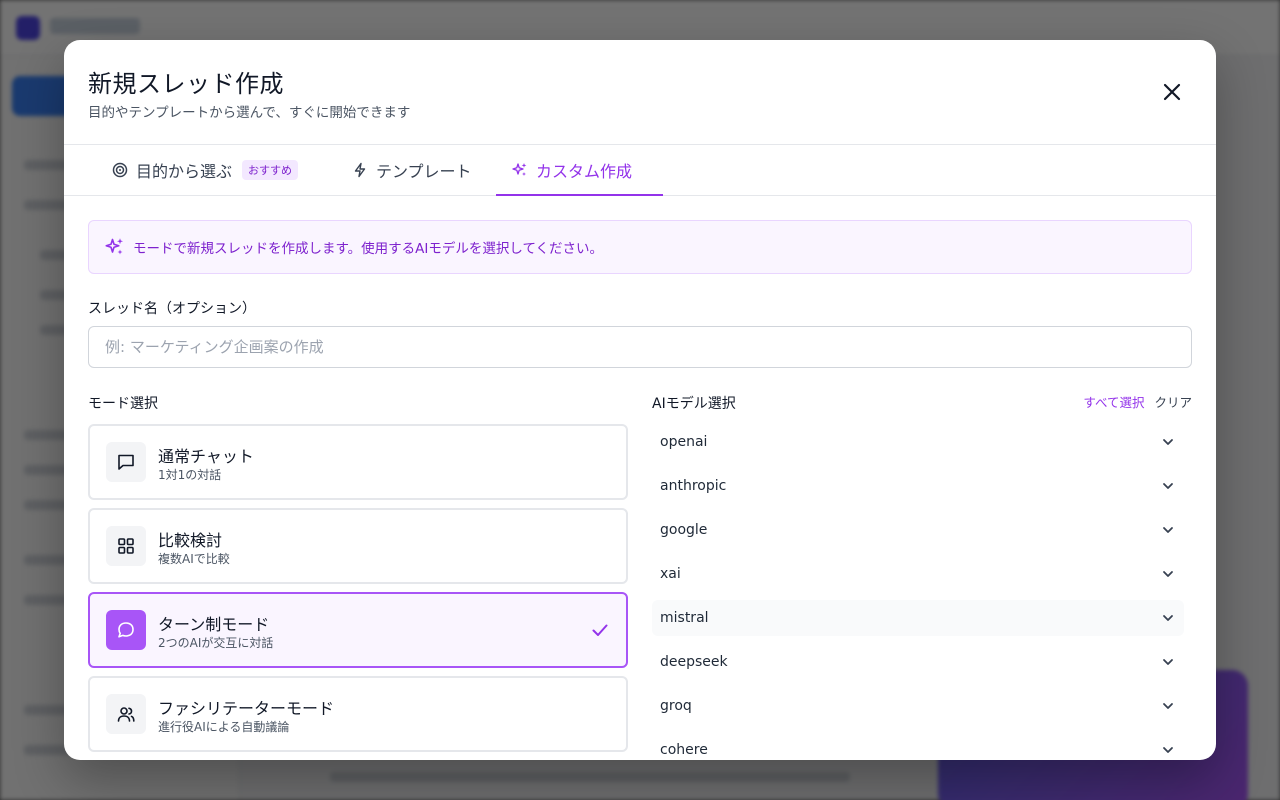  I want to click on info-banner: モードで新規スレッドを作成します。使用するAIモデルを選択してください。, so click(640, 247).